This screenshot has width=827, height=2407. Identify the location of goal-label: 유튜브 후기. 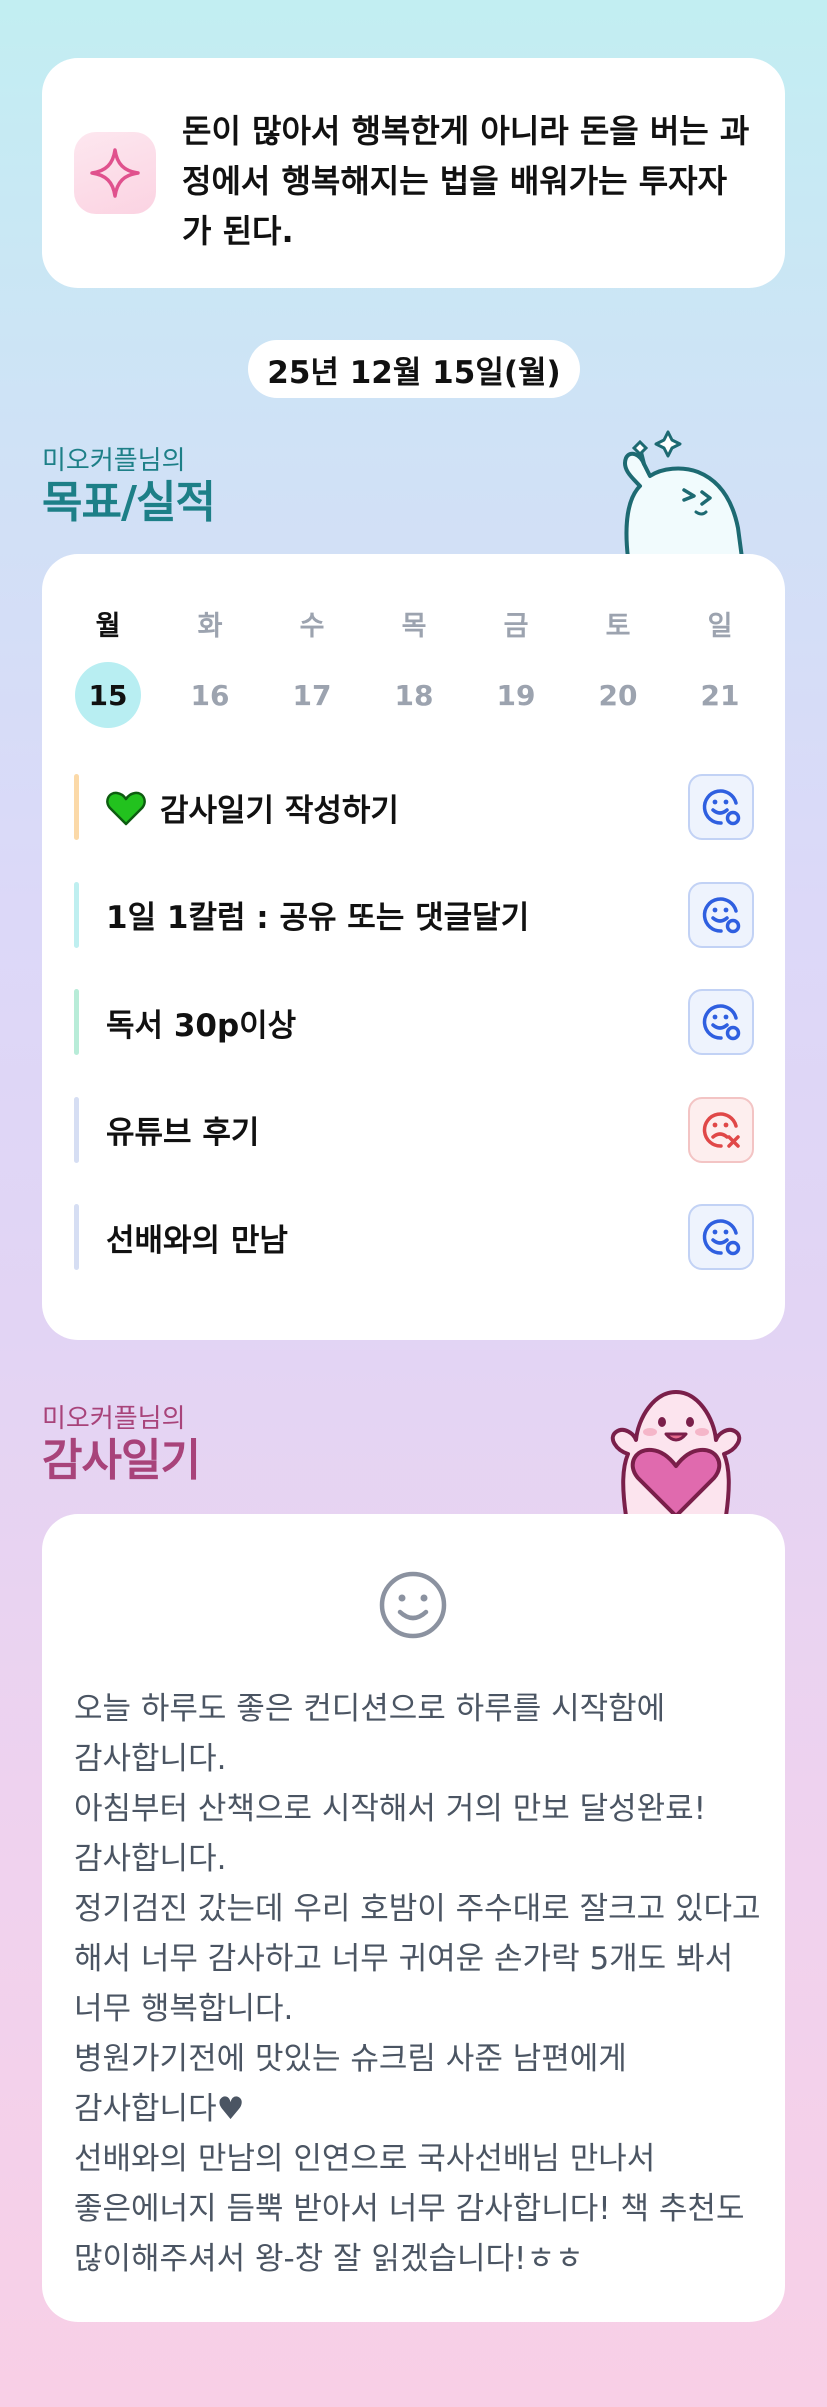
(182, 1130).